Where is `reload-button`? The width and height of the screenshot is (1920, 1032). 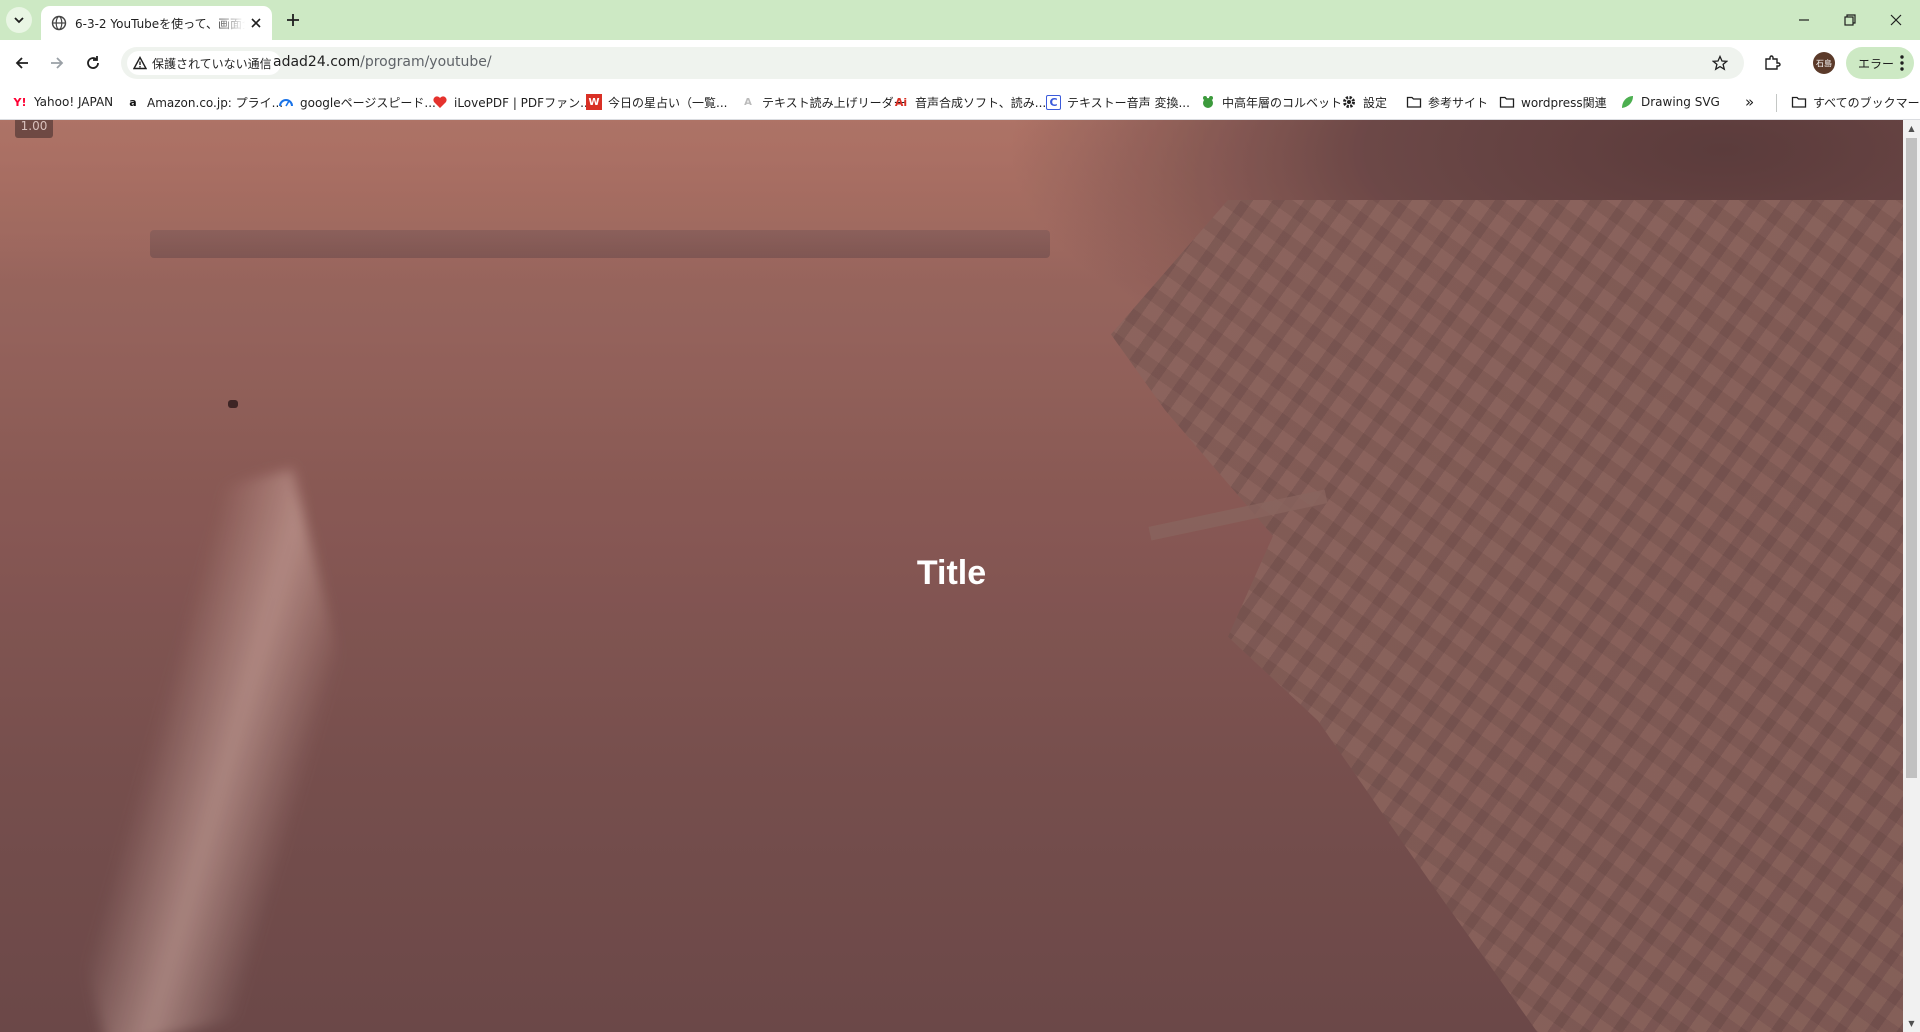
reload-button is located at coordinates (93, 63).